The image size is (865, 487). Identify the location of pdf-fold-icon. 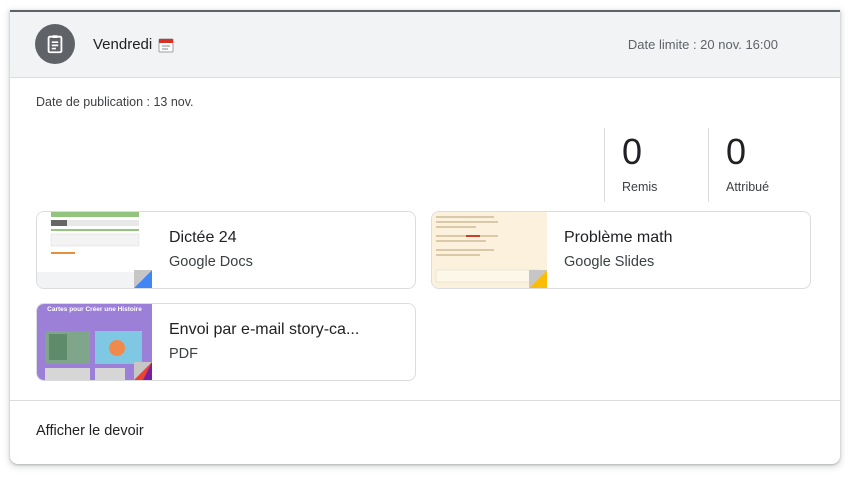
(143, 371).